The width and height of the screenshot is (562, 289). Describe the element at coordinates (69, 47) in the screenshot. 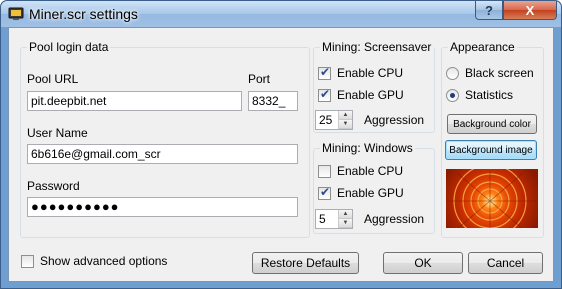

I see `pool-login-legend: Pool login data` at that location.